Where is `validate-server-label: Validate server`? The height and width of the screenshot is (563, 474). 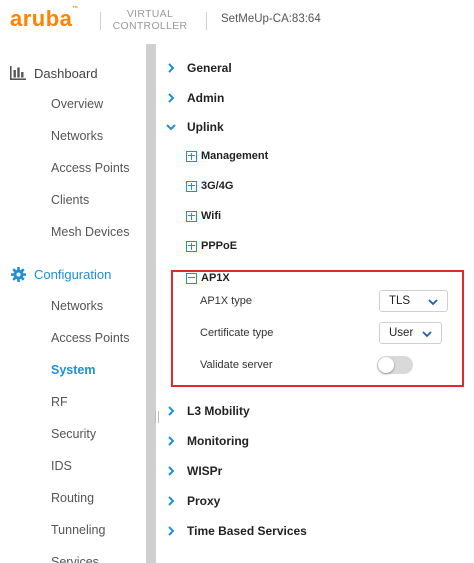 validate-server-label: Validate server is located at coordinates (236, 365).